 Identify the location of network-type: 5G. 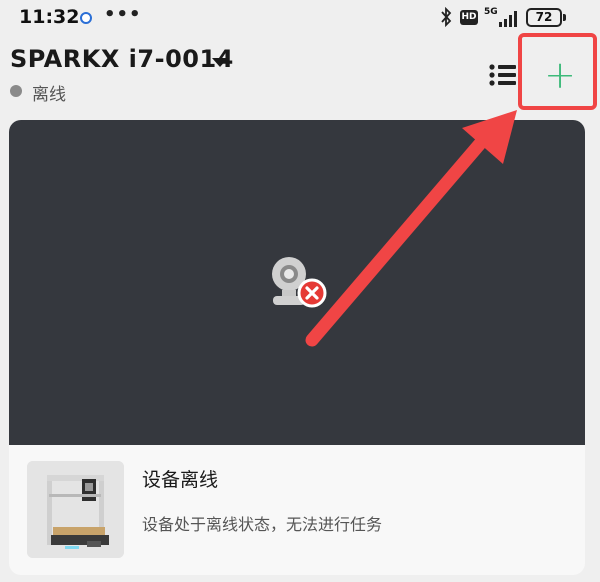
(491, 12).